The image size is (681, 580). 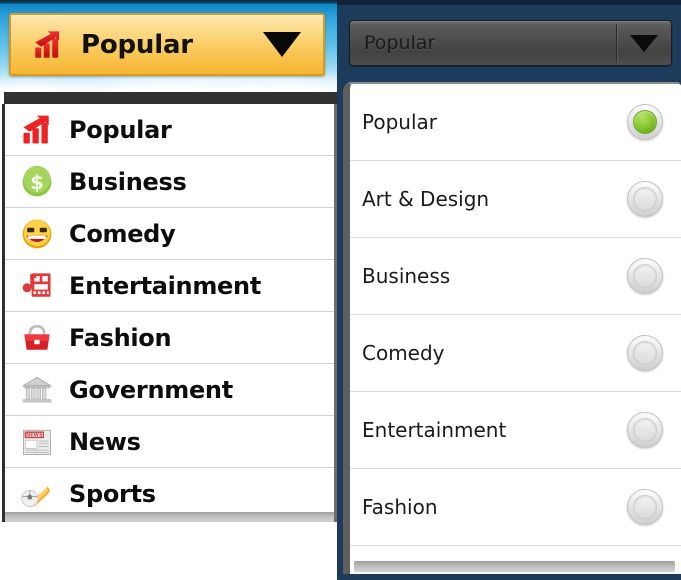 What do you see at coordinates (112, 494) in the screenshot?
I see `list-item-label: Sports` at bounding box center [112, 494].